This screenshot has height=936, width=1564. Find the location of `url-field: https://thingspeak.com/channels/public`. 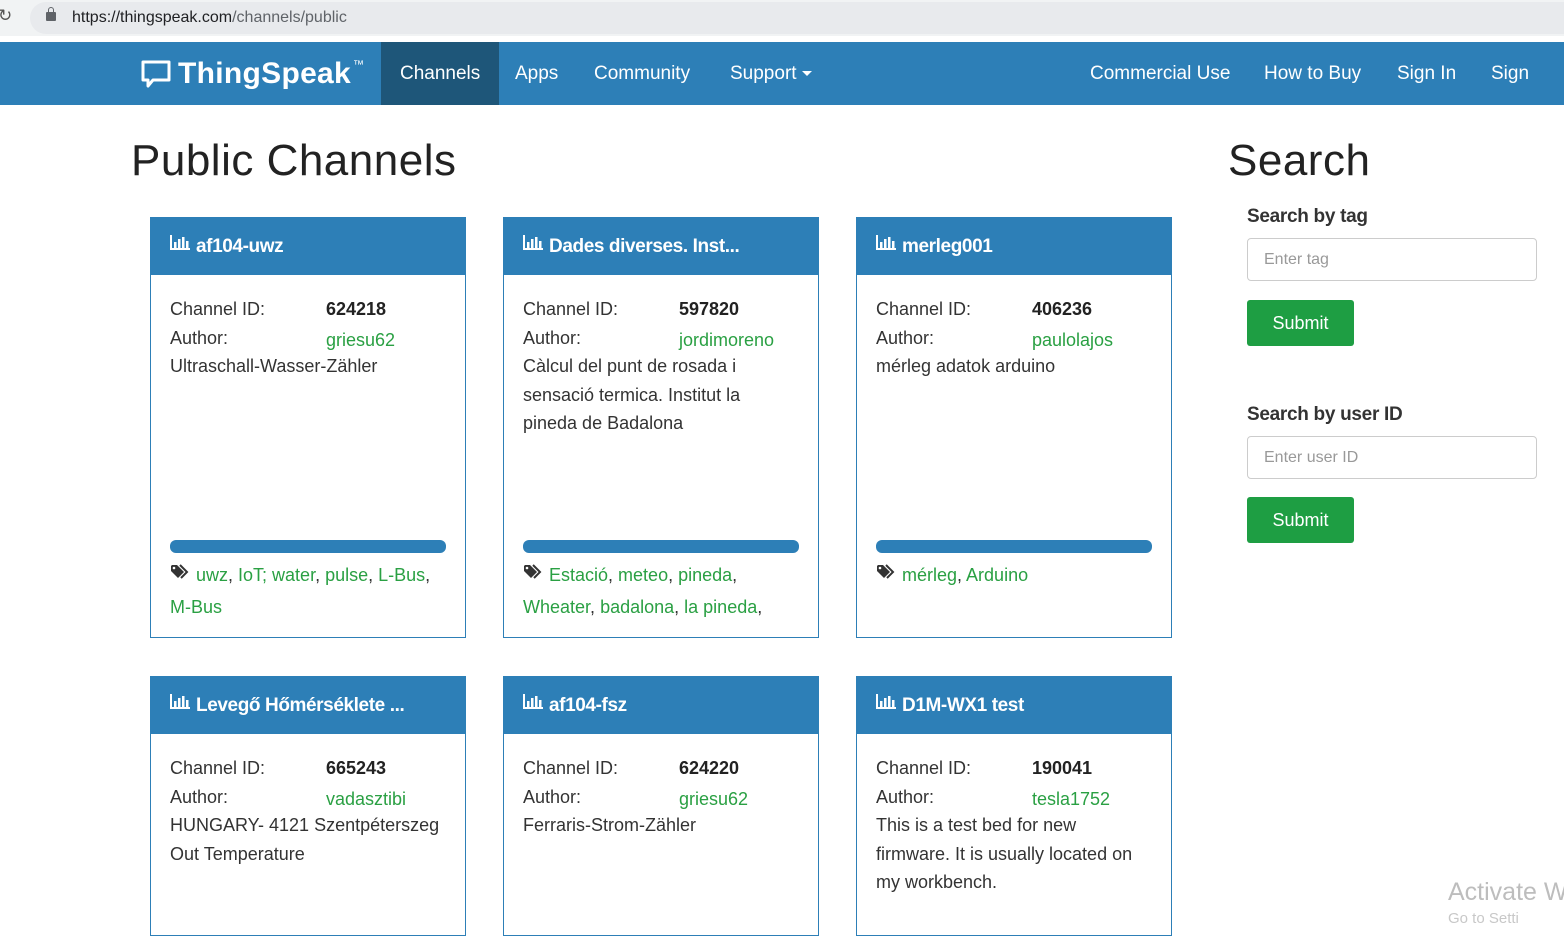

url-field: https://thingspeak.com/channels/public is located at coordinates (797, 18).